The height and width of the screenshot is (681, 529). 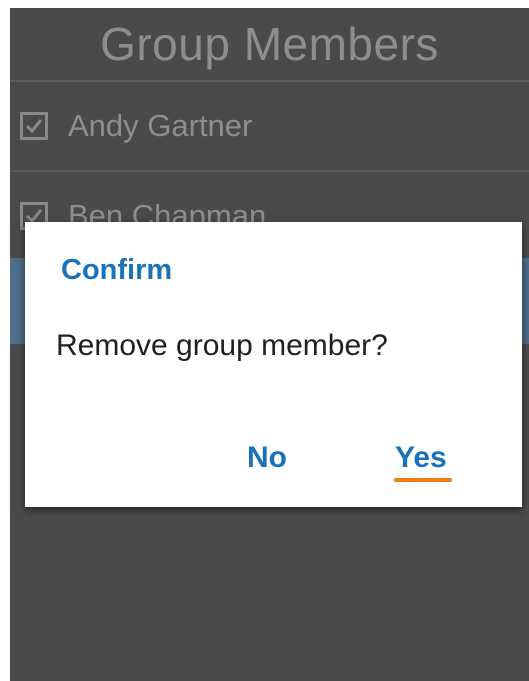 I want to click on member-checkbox, so click(x=34, y=126).